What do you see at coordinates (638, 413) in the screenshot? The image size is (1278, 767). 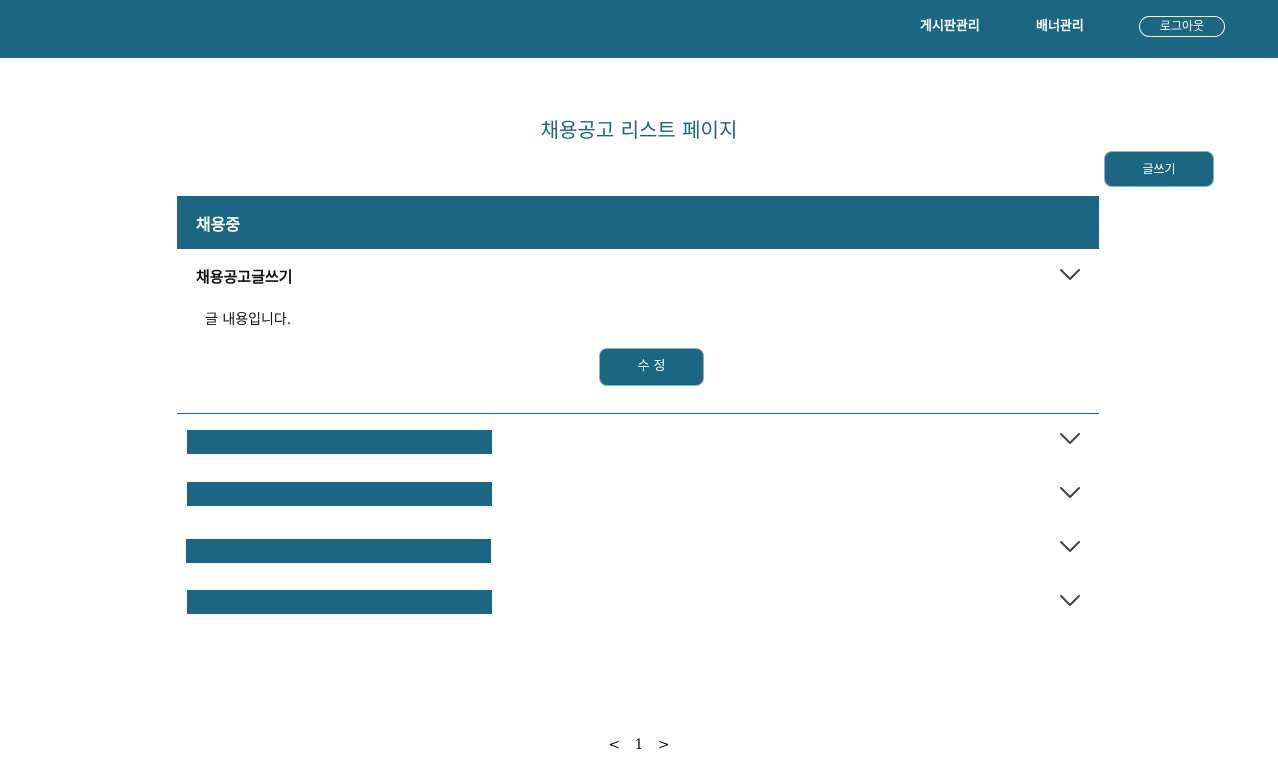 I see `divider` at bounding box center [638, 413].